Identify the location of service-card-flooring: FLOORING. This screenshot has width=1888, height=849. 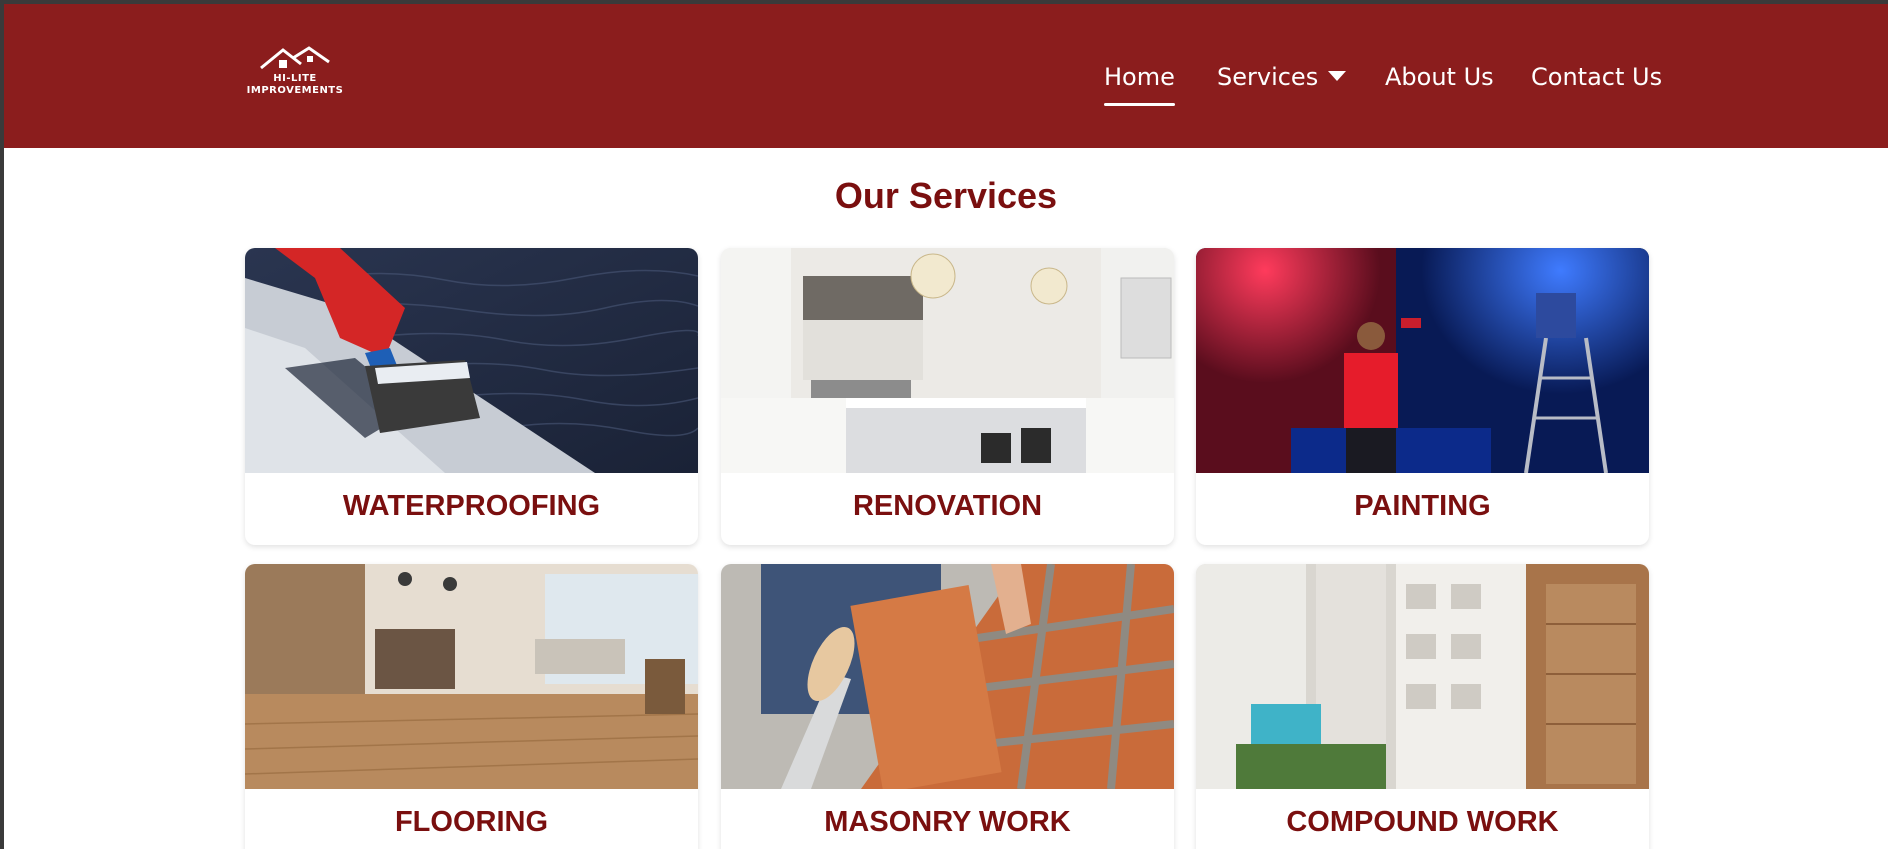
(471, 706).